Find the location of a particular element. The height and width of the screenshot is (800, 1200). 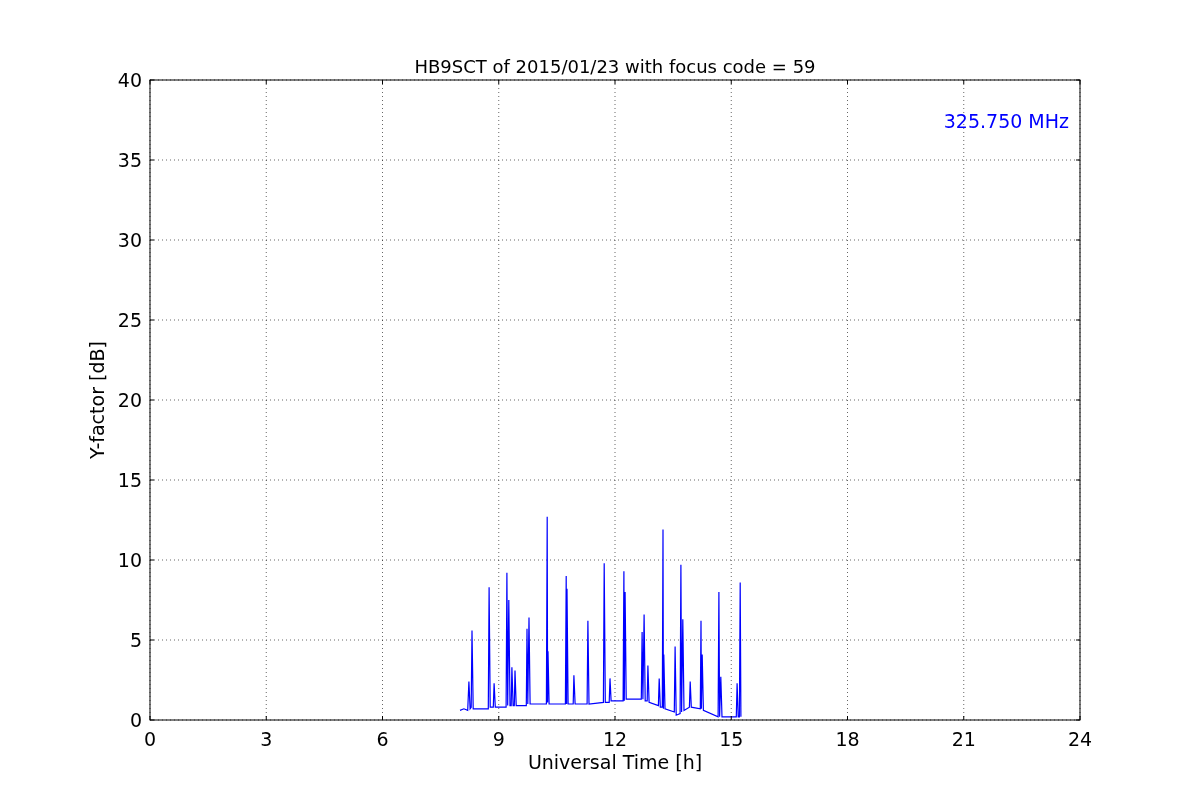

tick-label: 20 is located at coordinates (129, 400).